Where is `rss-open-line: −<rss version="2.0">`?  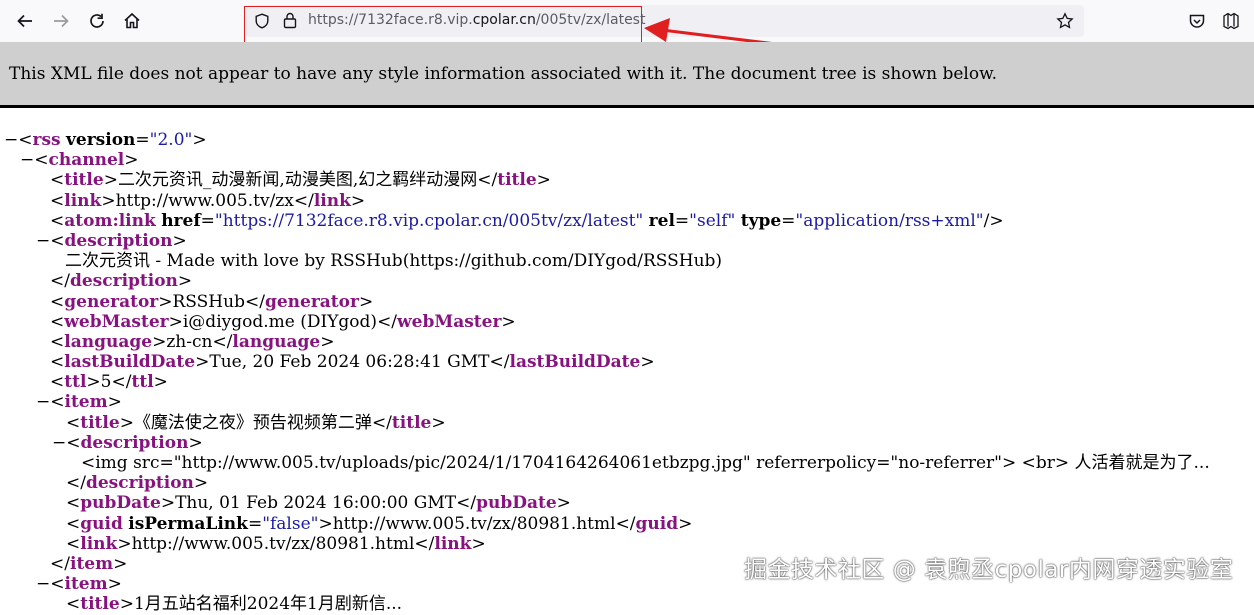 rss-open-line: −<rss version="2.0"> is located at coordinates (105, 140).